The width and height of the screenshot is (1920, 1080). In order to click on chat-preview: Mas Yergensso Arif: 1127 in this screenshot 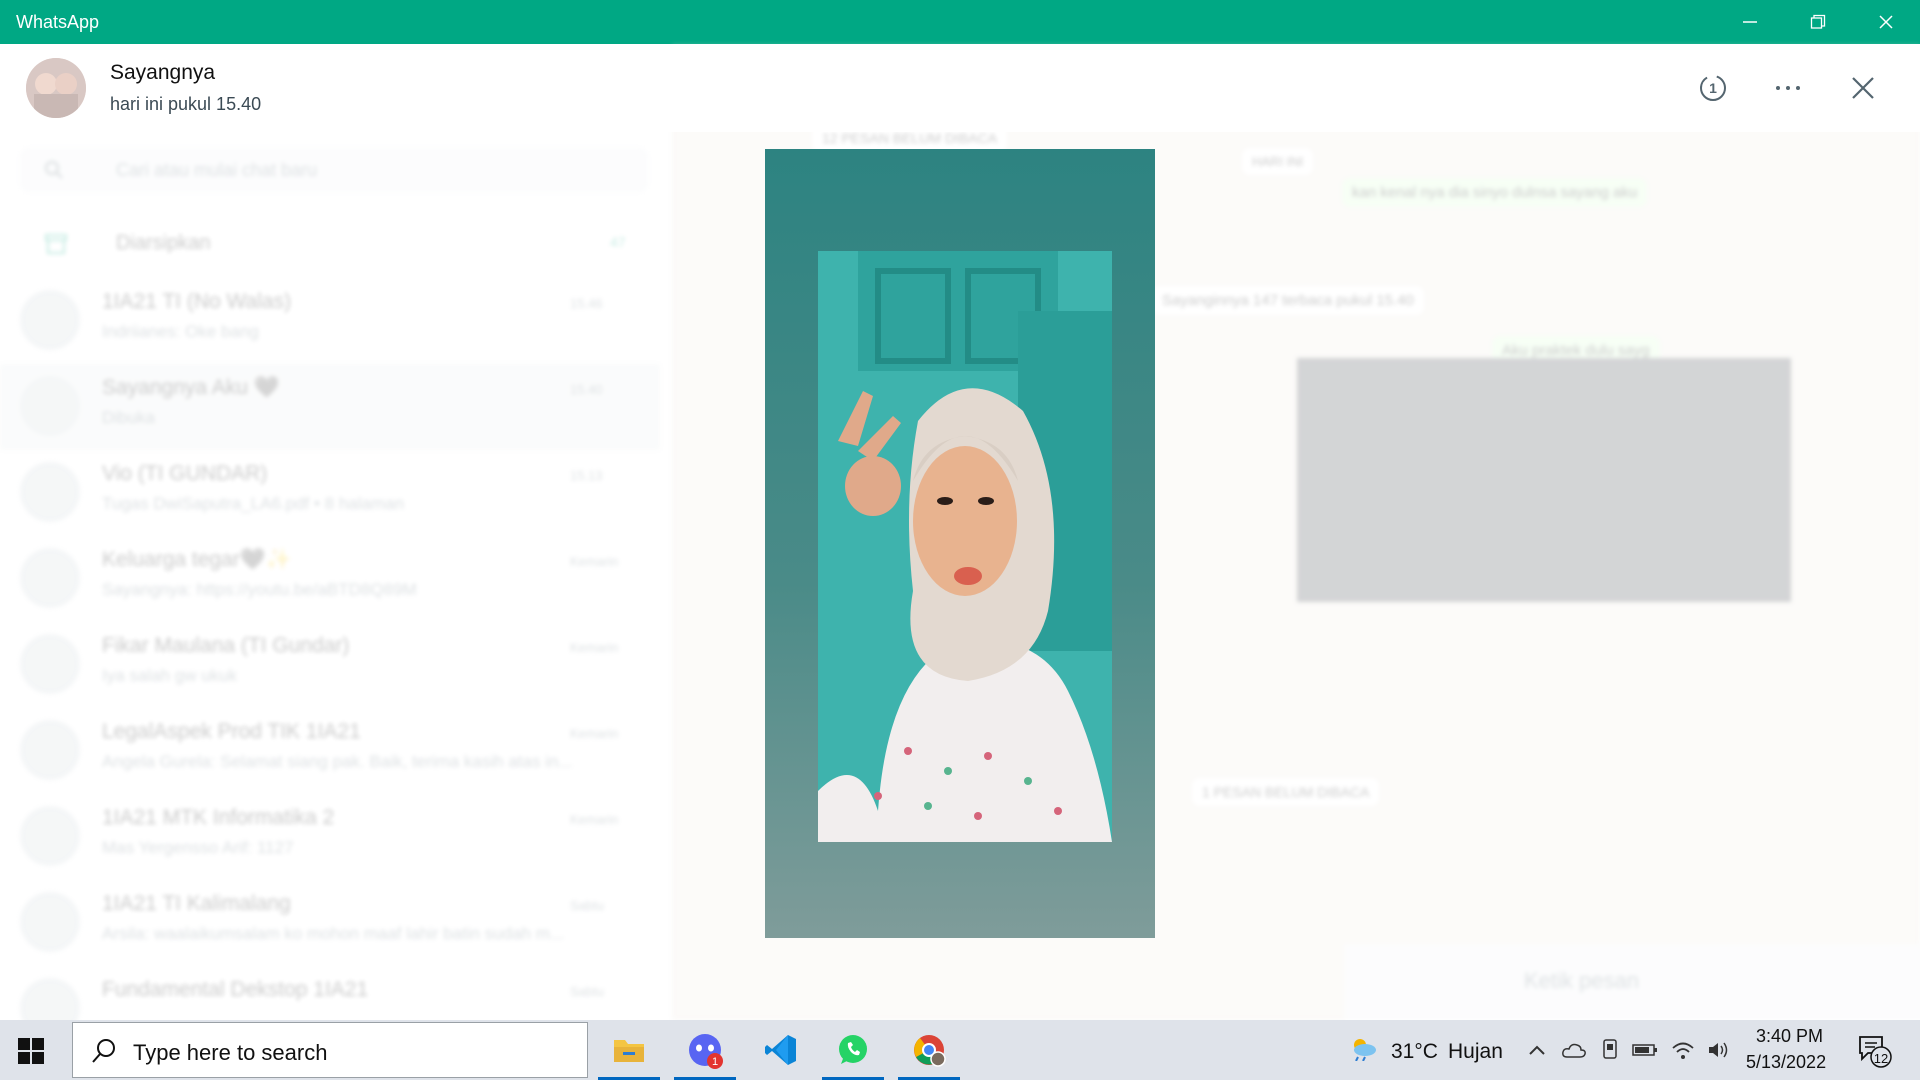, I will do `click(198, 847)`.